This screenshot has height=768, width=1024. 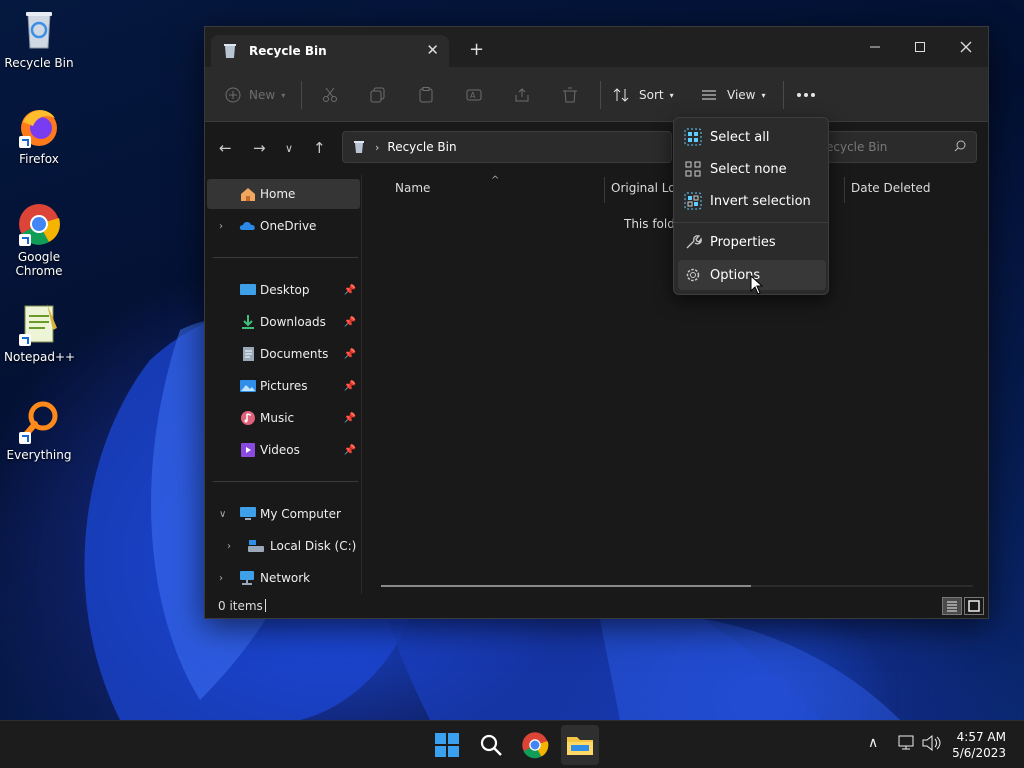 I want to click on desktop-icon-notepadpp: Notepad++, so click(x=39, y=333).